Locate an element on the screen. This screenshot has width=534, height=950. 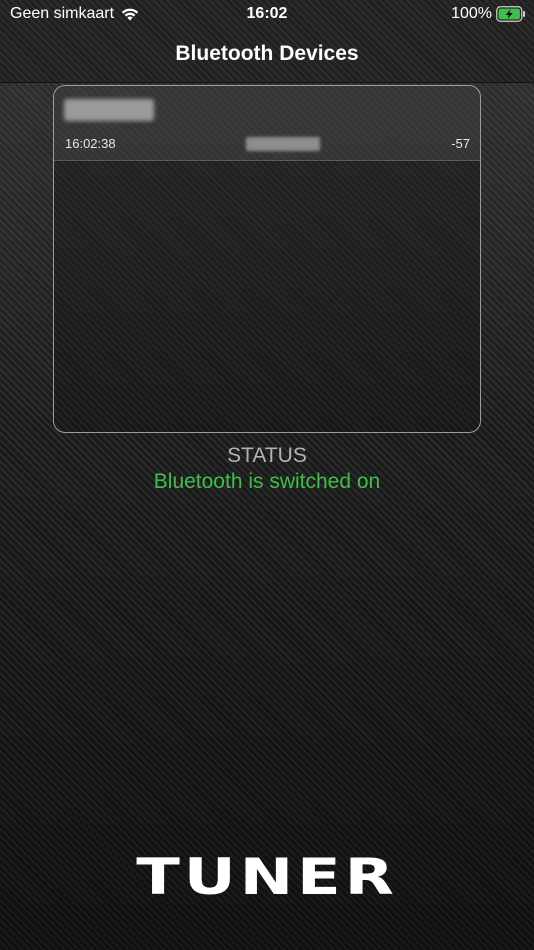
device-signal-strength: -57 is located at coordinates (460, 143).